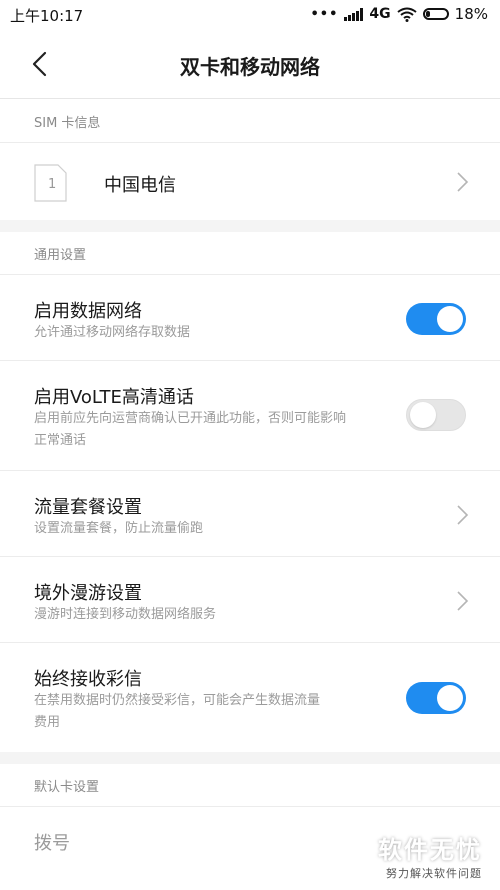  Describe the element at coordinates (119, 528) in the screenshot. I see `setting-subtitle: 设置流量套餐，防止流量偷跑` at that location.